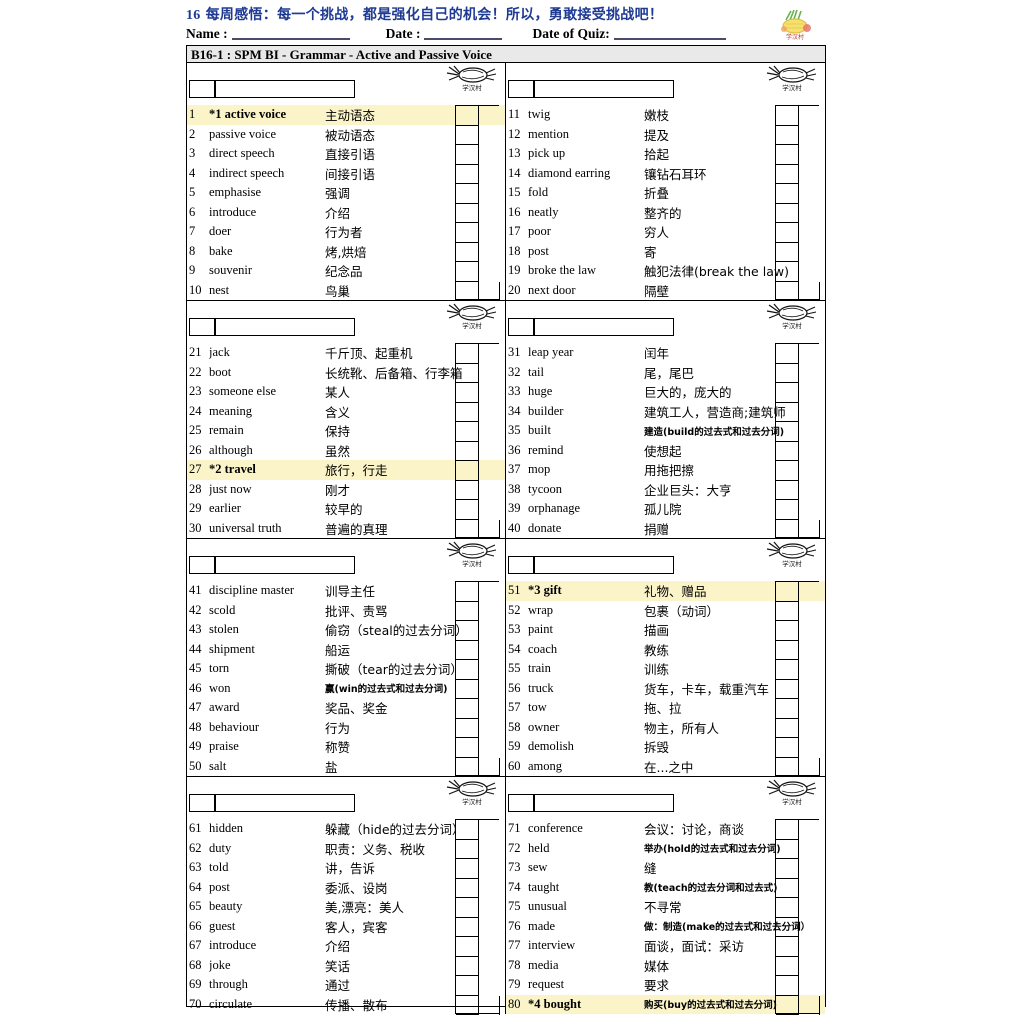 Image resolution: width=1024 pixels, height=1024 pixels. I want to click on weekly-motto-banner: 16 每周感悟：每一个挑战，都是强化自己的机会！所以，勇敢接受挑战吧！, so click(511, 14).